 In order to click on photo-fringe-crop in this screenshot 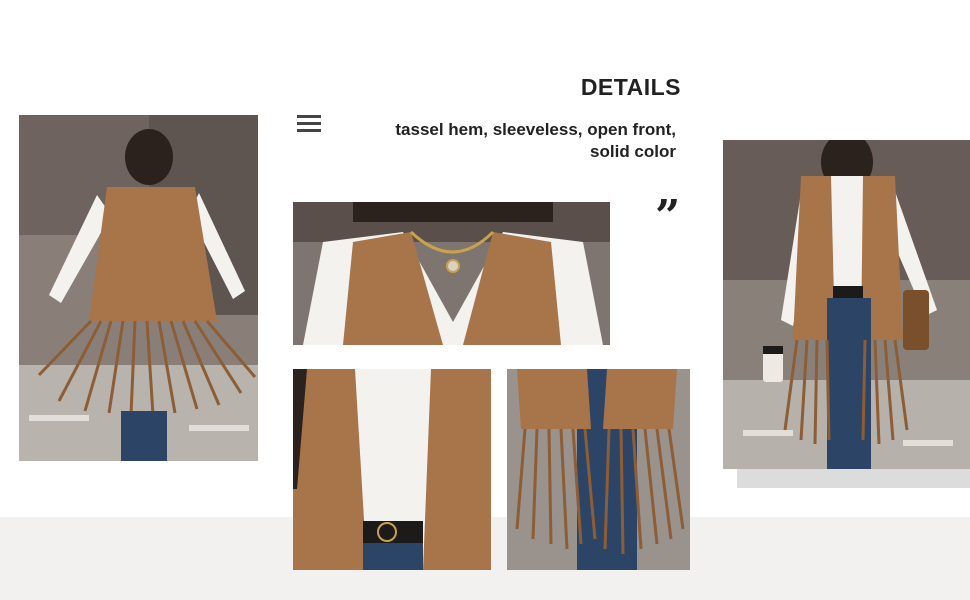, I will do `click(598, 469)`.